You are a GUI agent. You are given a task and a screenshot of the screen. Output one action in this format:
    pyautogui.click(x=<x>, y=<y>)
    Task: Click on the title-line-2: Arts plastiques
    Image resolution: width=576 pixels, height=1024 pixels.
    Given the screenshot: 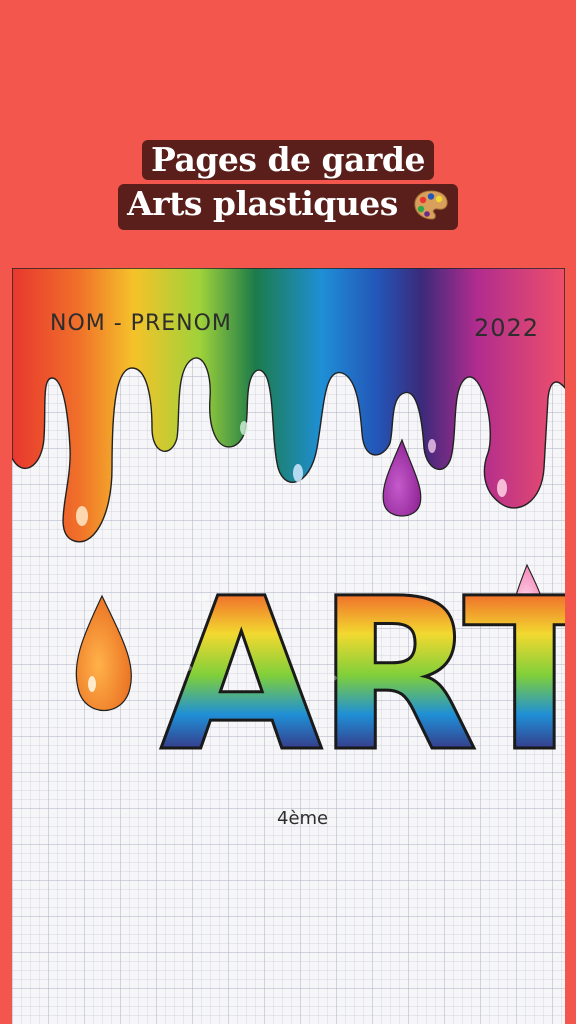 What is the action you would take?
    pyautogui.click(x=288, y=207)
    